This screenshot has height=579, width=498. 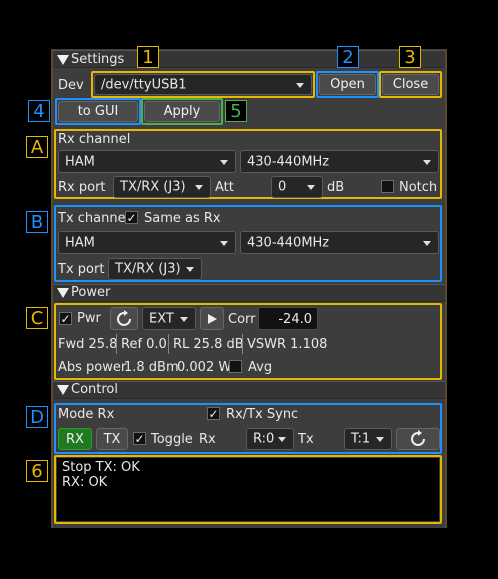 I want to click on corr-label: Corr, so click(x=242, y=319).